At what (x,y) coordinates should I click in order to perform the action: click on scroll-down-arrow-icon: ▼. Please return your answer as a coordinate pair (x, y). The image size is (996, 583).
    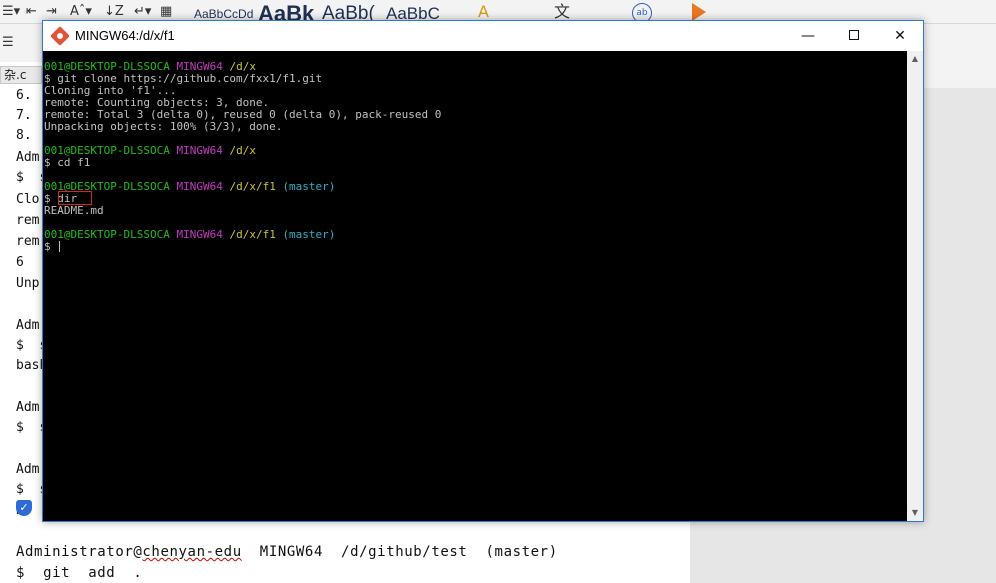
    Looking at the image, I should click on (915, 513).